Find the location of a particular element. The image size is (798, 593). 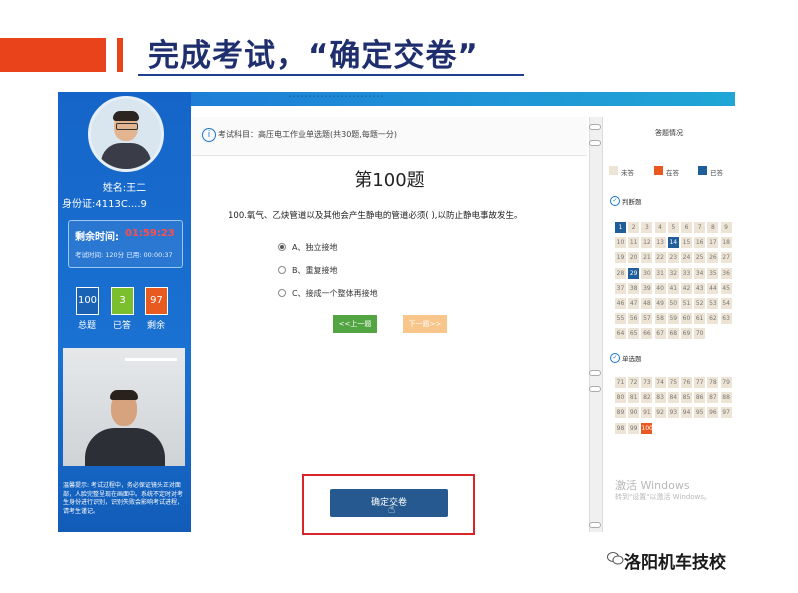

question-cell: 6 is located at coordinates (686, 227).